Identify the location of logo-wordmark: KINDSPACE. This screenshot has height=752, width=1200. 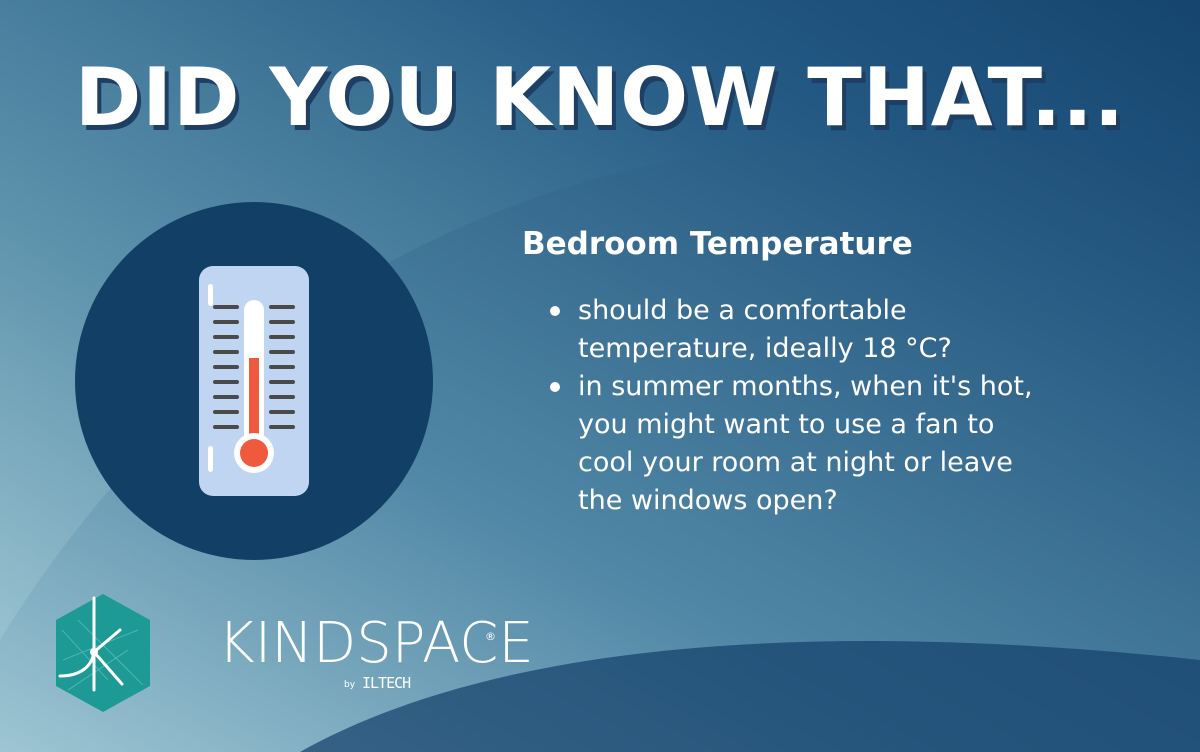
(376, 643).